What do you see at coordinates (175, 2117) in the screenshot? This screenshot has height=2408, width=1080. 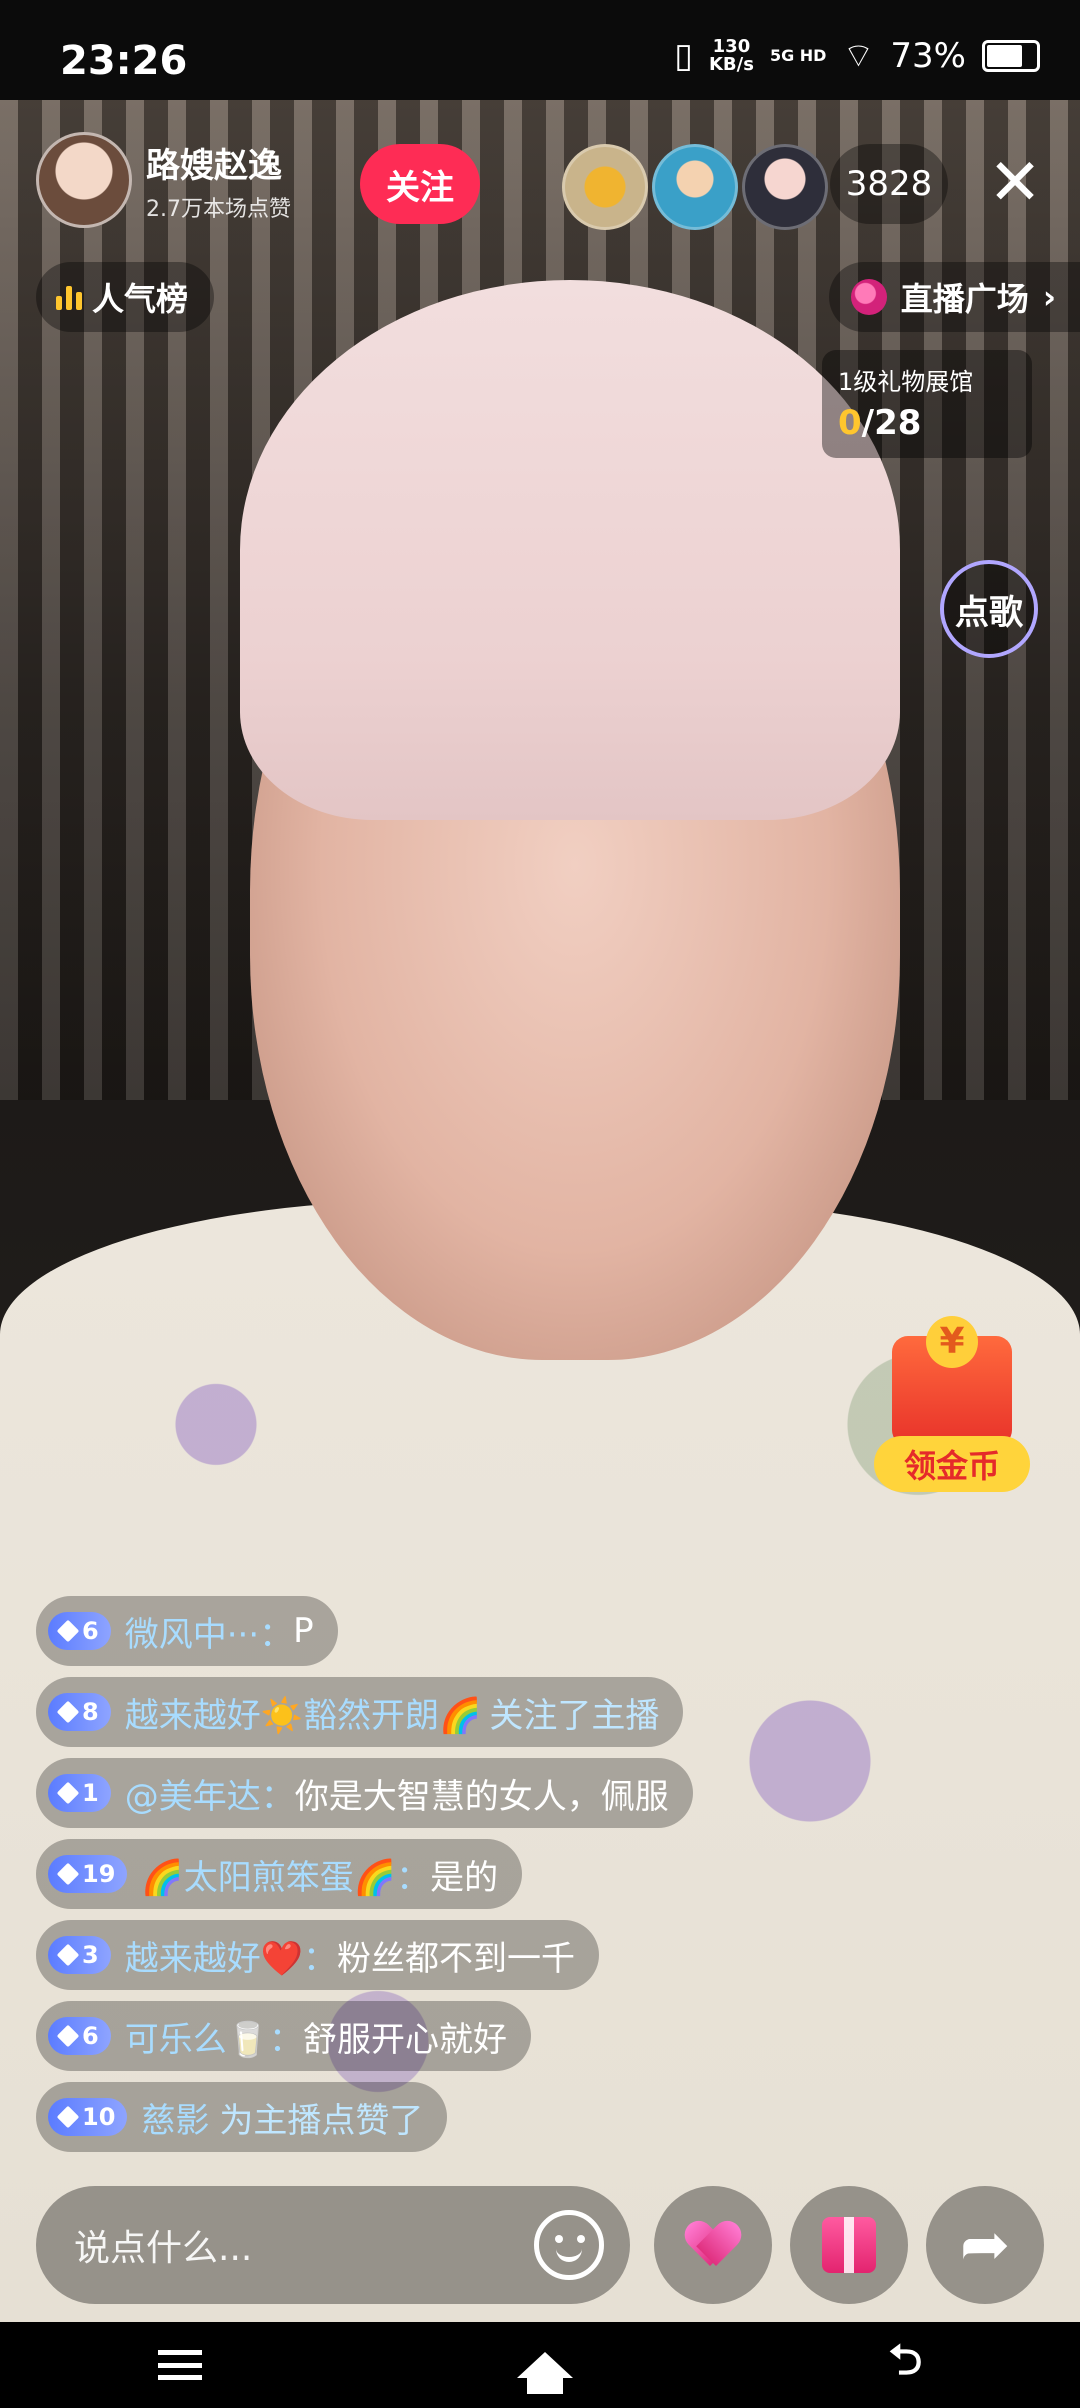 I see `chat-username: 慈影` at bounding box center [175, 2117].